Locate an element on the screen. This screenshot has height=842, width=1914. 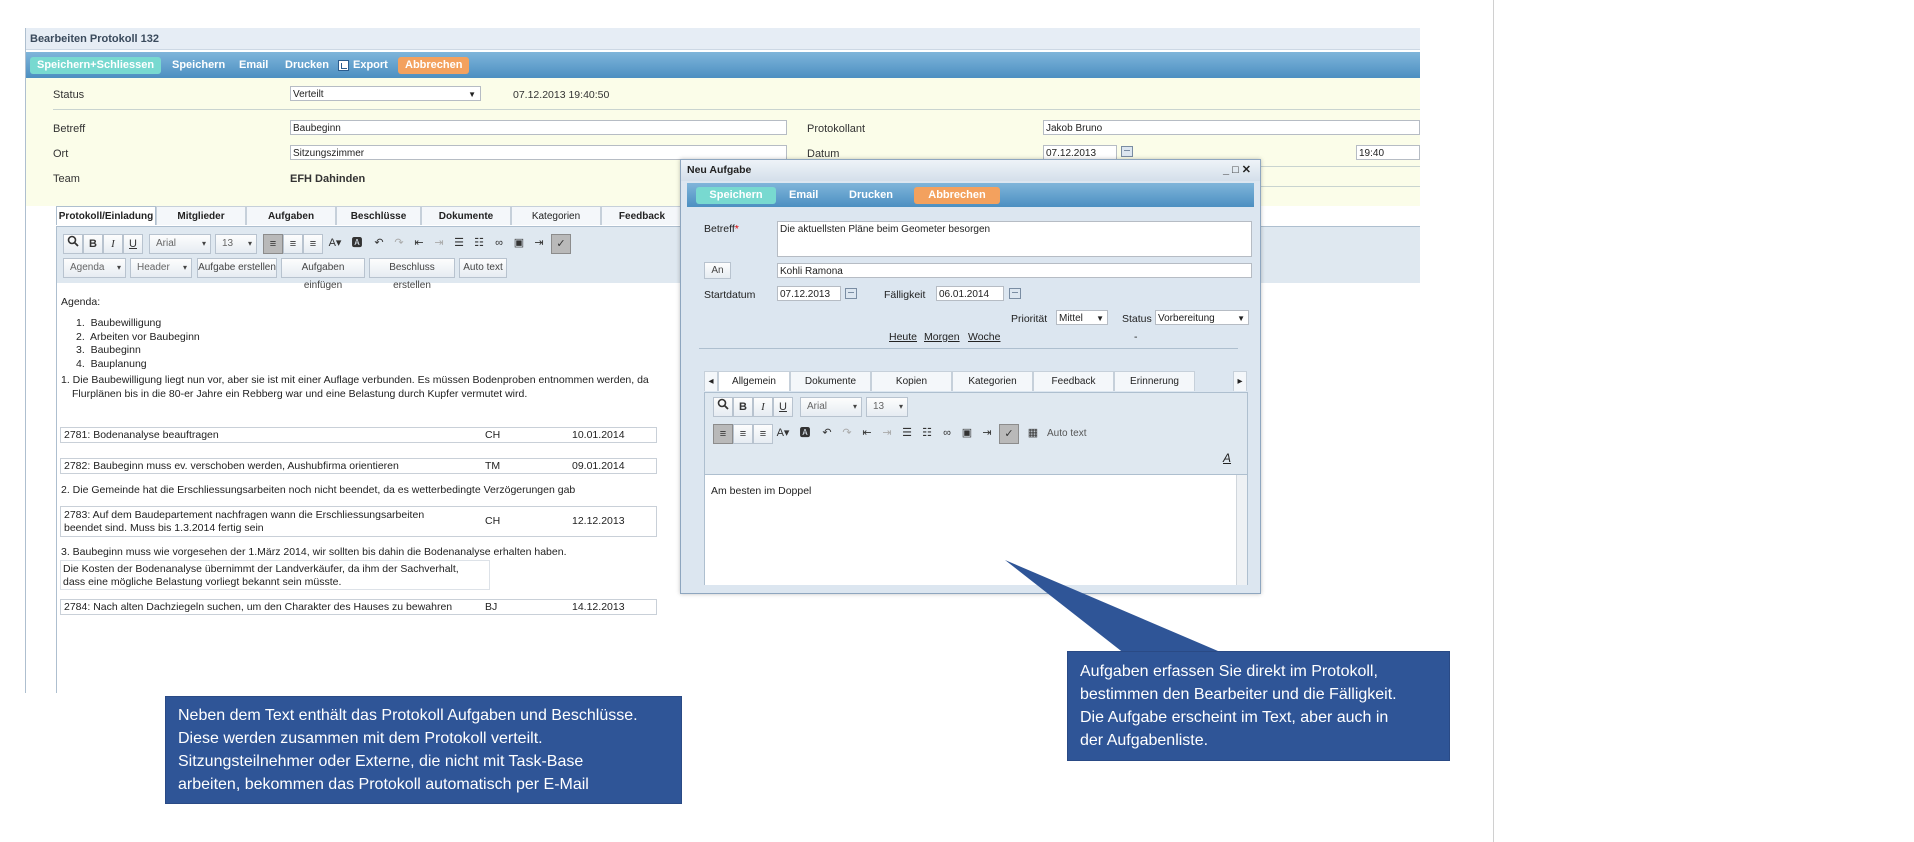
tab-protocol: Protokoll/Einladung is located at coordinates (106, 215).